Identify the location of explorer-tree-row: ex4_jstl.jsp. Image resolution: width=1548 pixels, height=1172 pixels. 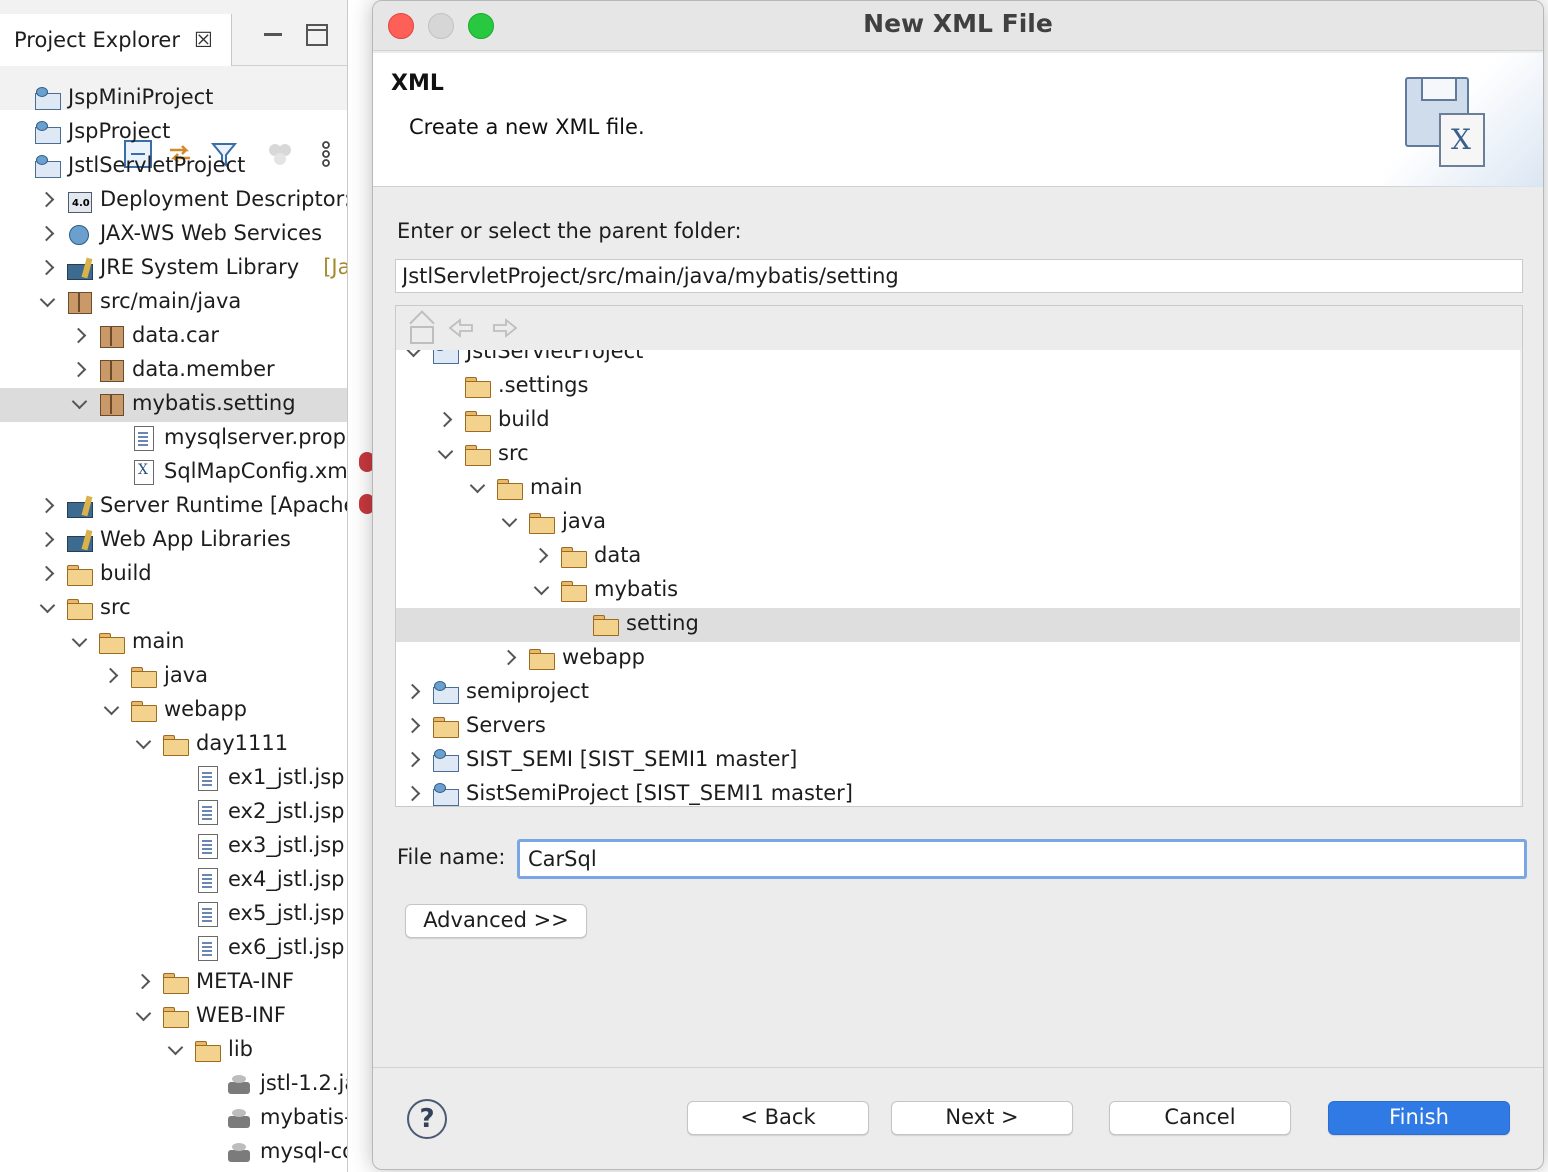
(173, 881).